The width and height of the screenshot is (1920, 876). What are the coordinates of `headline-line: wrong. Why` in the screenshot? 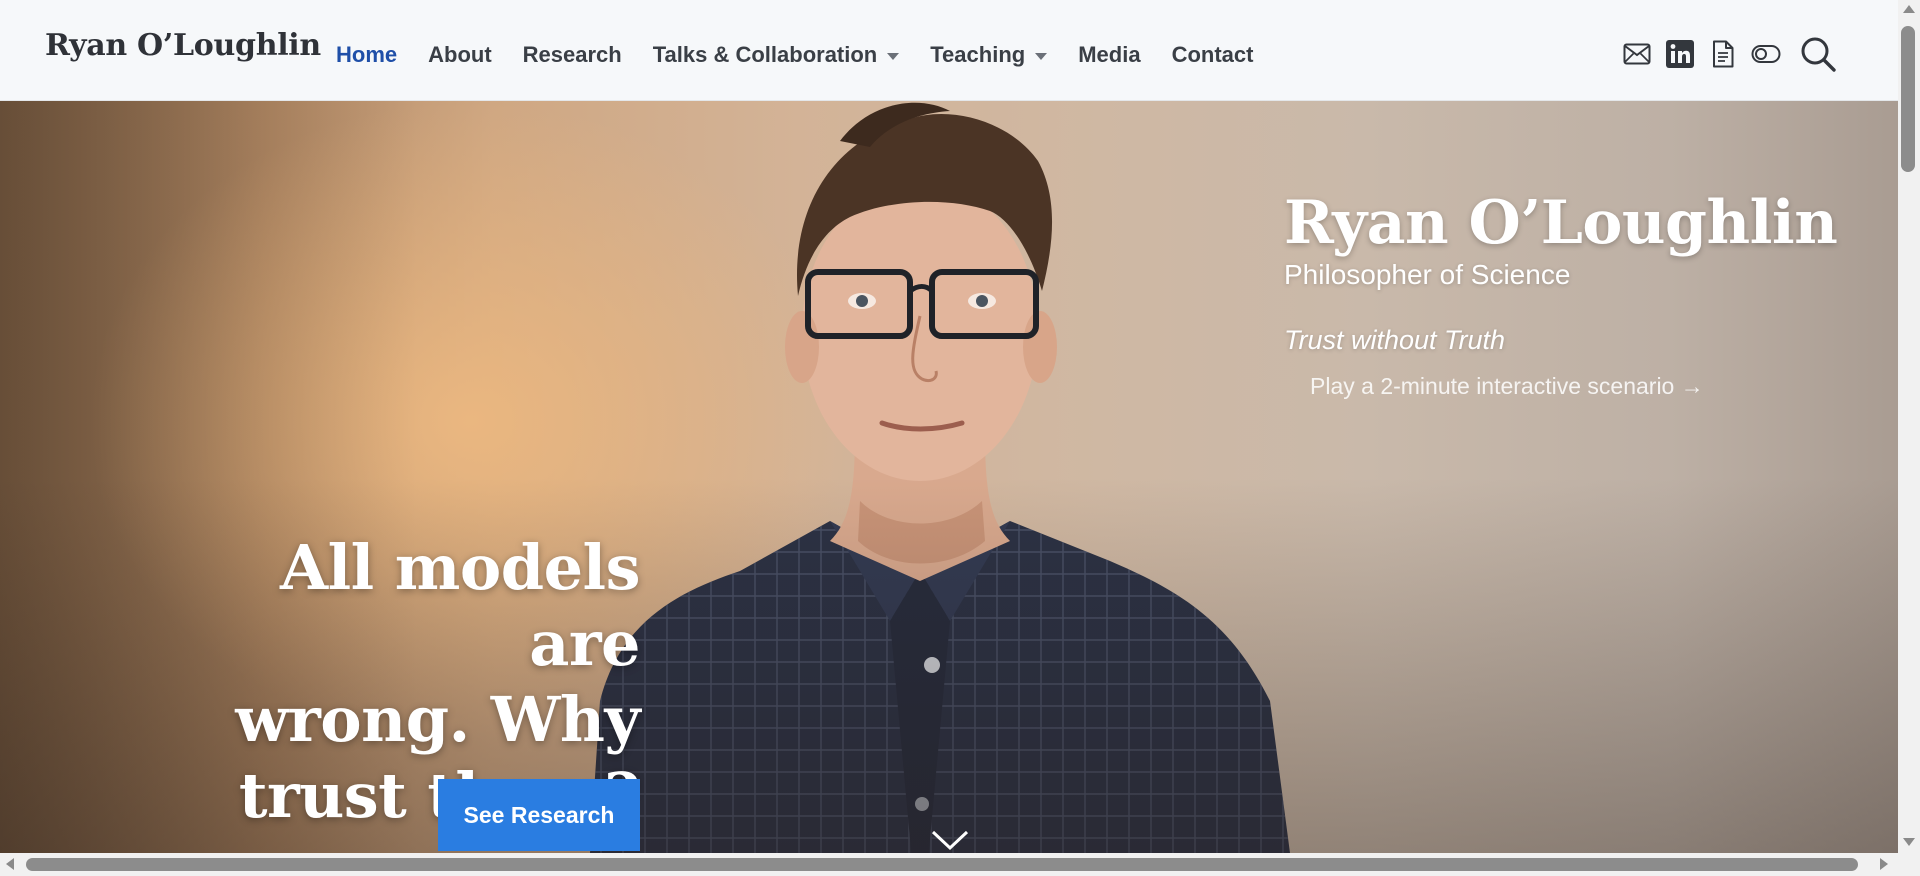 It's located at (437, 719).